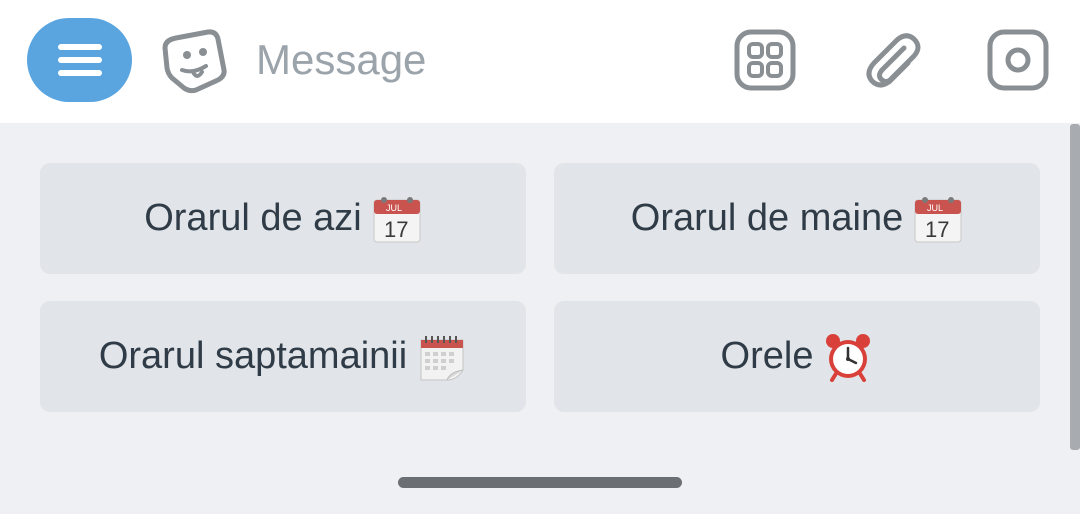 This screenshot has width=1080, height=514. I want to click on camera-icon, so click(1018, 60).